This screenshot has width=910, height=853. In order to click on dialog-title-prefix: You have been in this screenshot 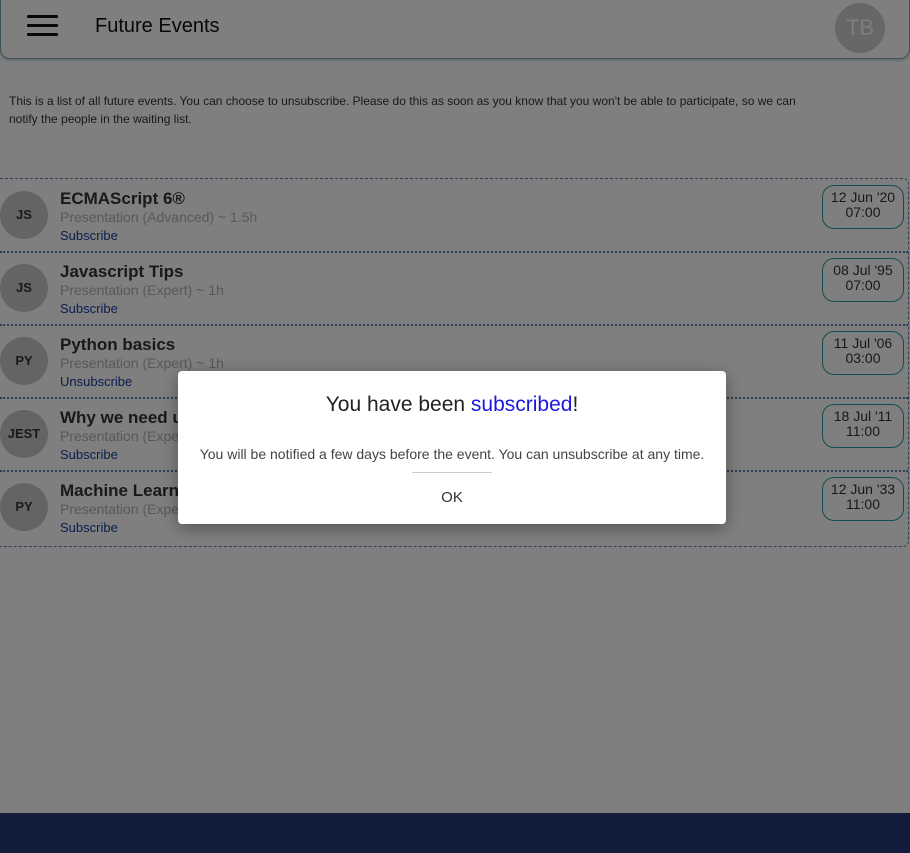, I will do `click(398, 404)`.